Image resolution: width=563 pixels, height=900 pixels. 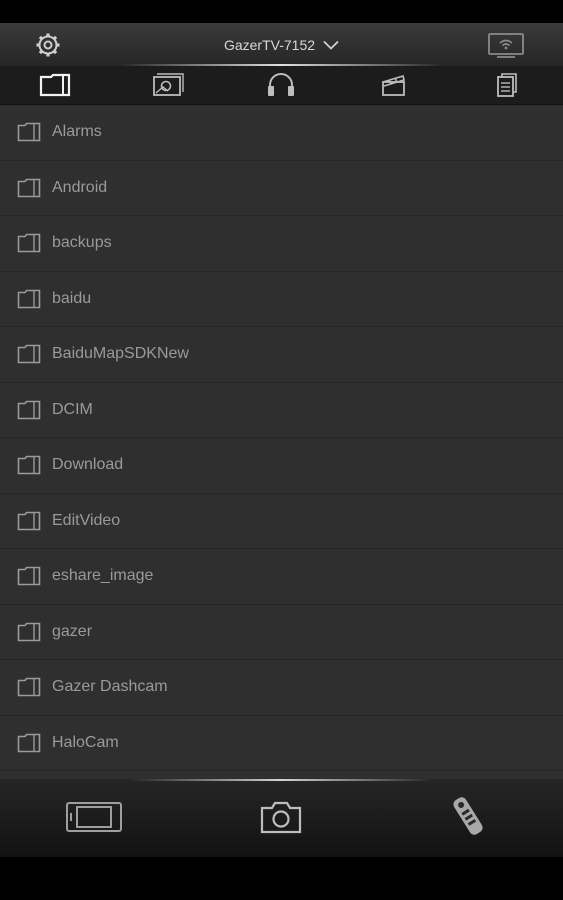 What do you see at coordinates (281, 577) in the screenshot?
I see `list-item: eshare_image` at bounding box center [281, 577].